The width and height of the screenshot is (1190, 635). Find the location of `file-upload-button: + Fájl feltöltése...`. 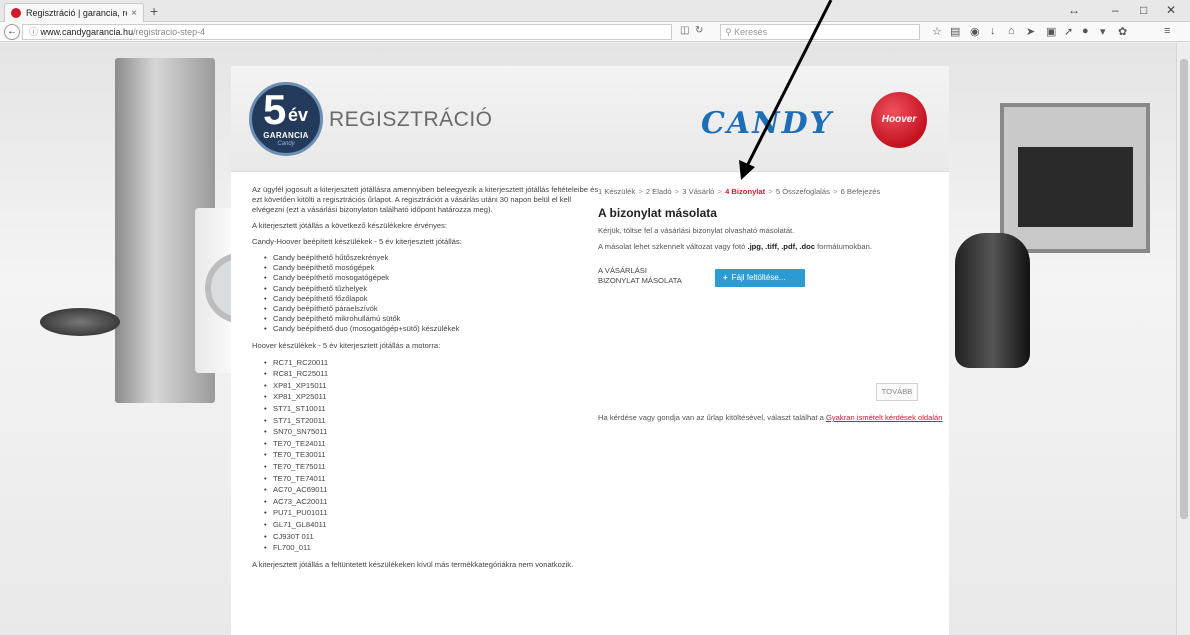

file-upload-button: + Fájl feltöltése... is located at coordinates (760, 278).